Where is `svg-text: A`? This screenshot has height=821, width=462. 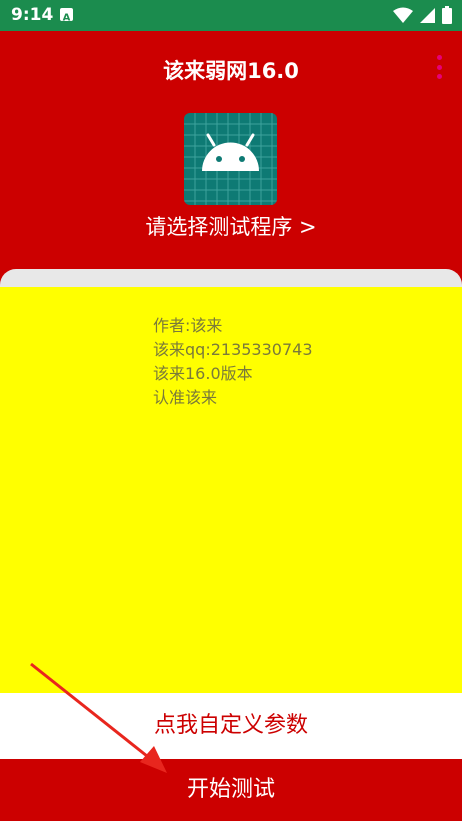
svg-text: A is located at coordinates (67, 18).